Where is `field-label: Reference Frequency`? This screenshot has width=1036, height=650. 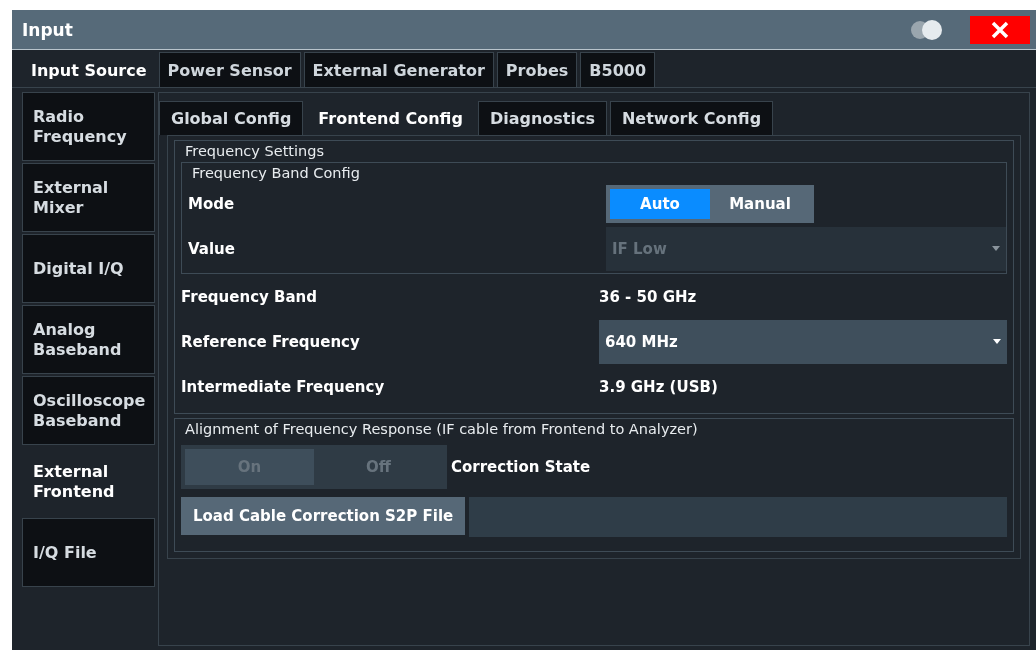 field-label: Reference Frequency is located at coordinates (271, 341).